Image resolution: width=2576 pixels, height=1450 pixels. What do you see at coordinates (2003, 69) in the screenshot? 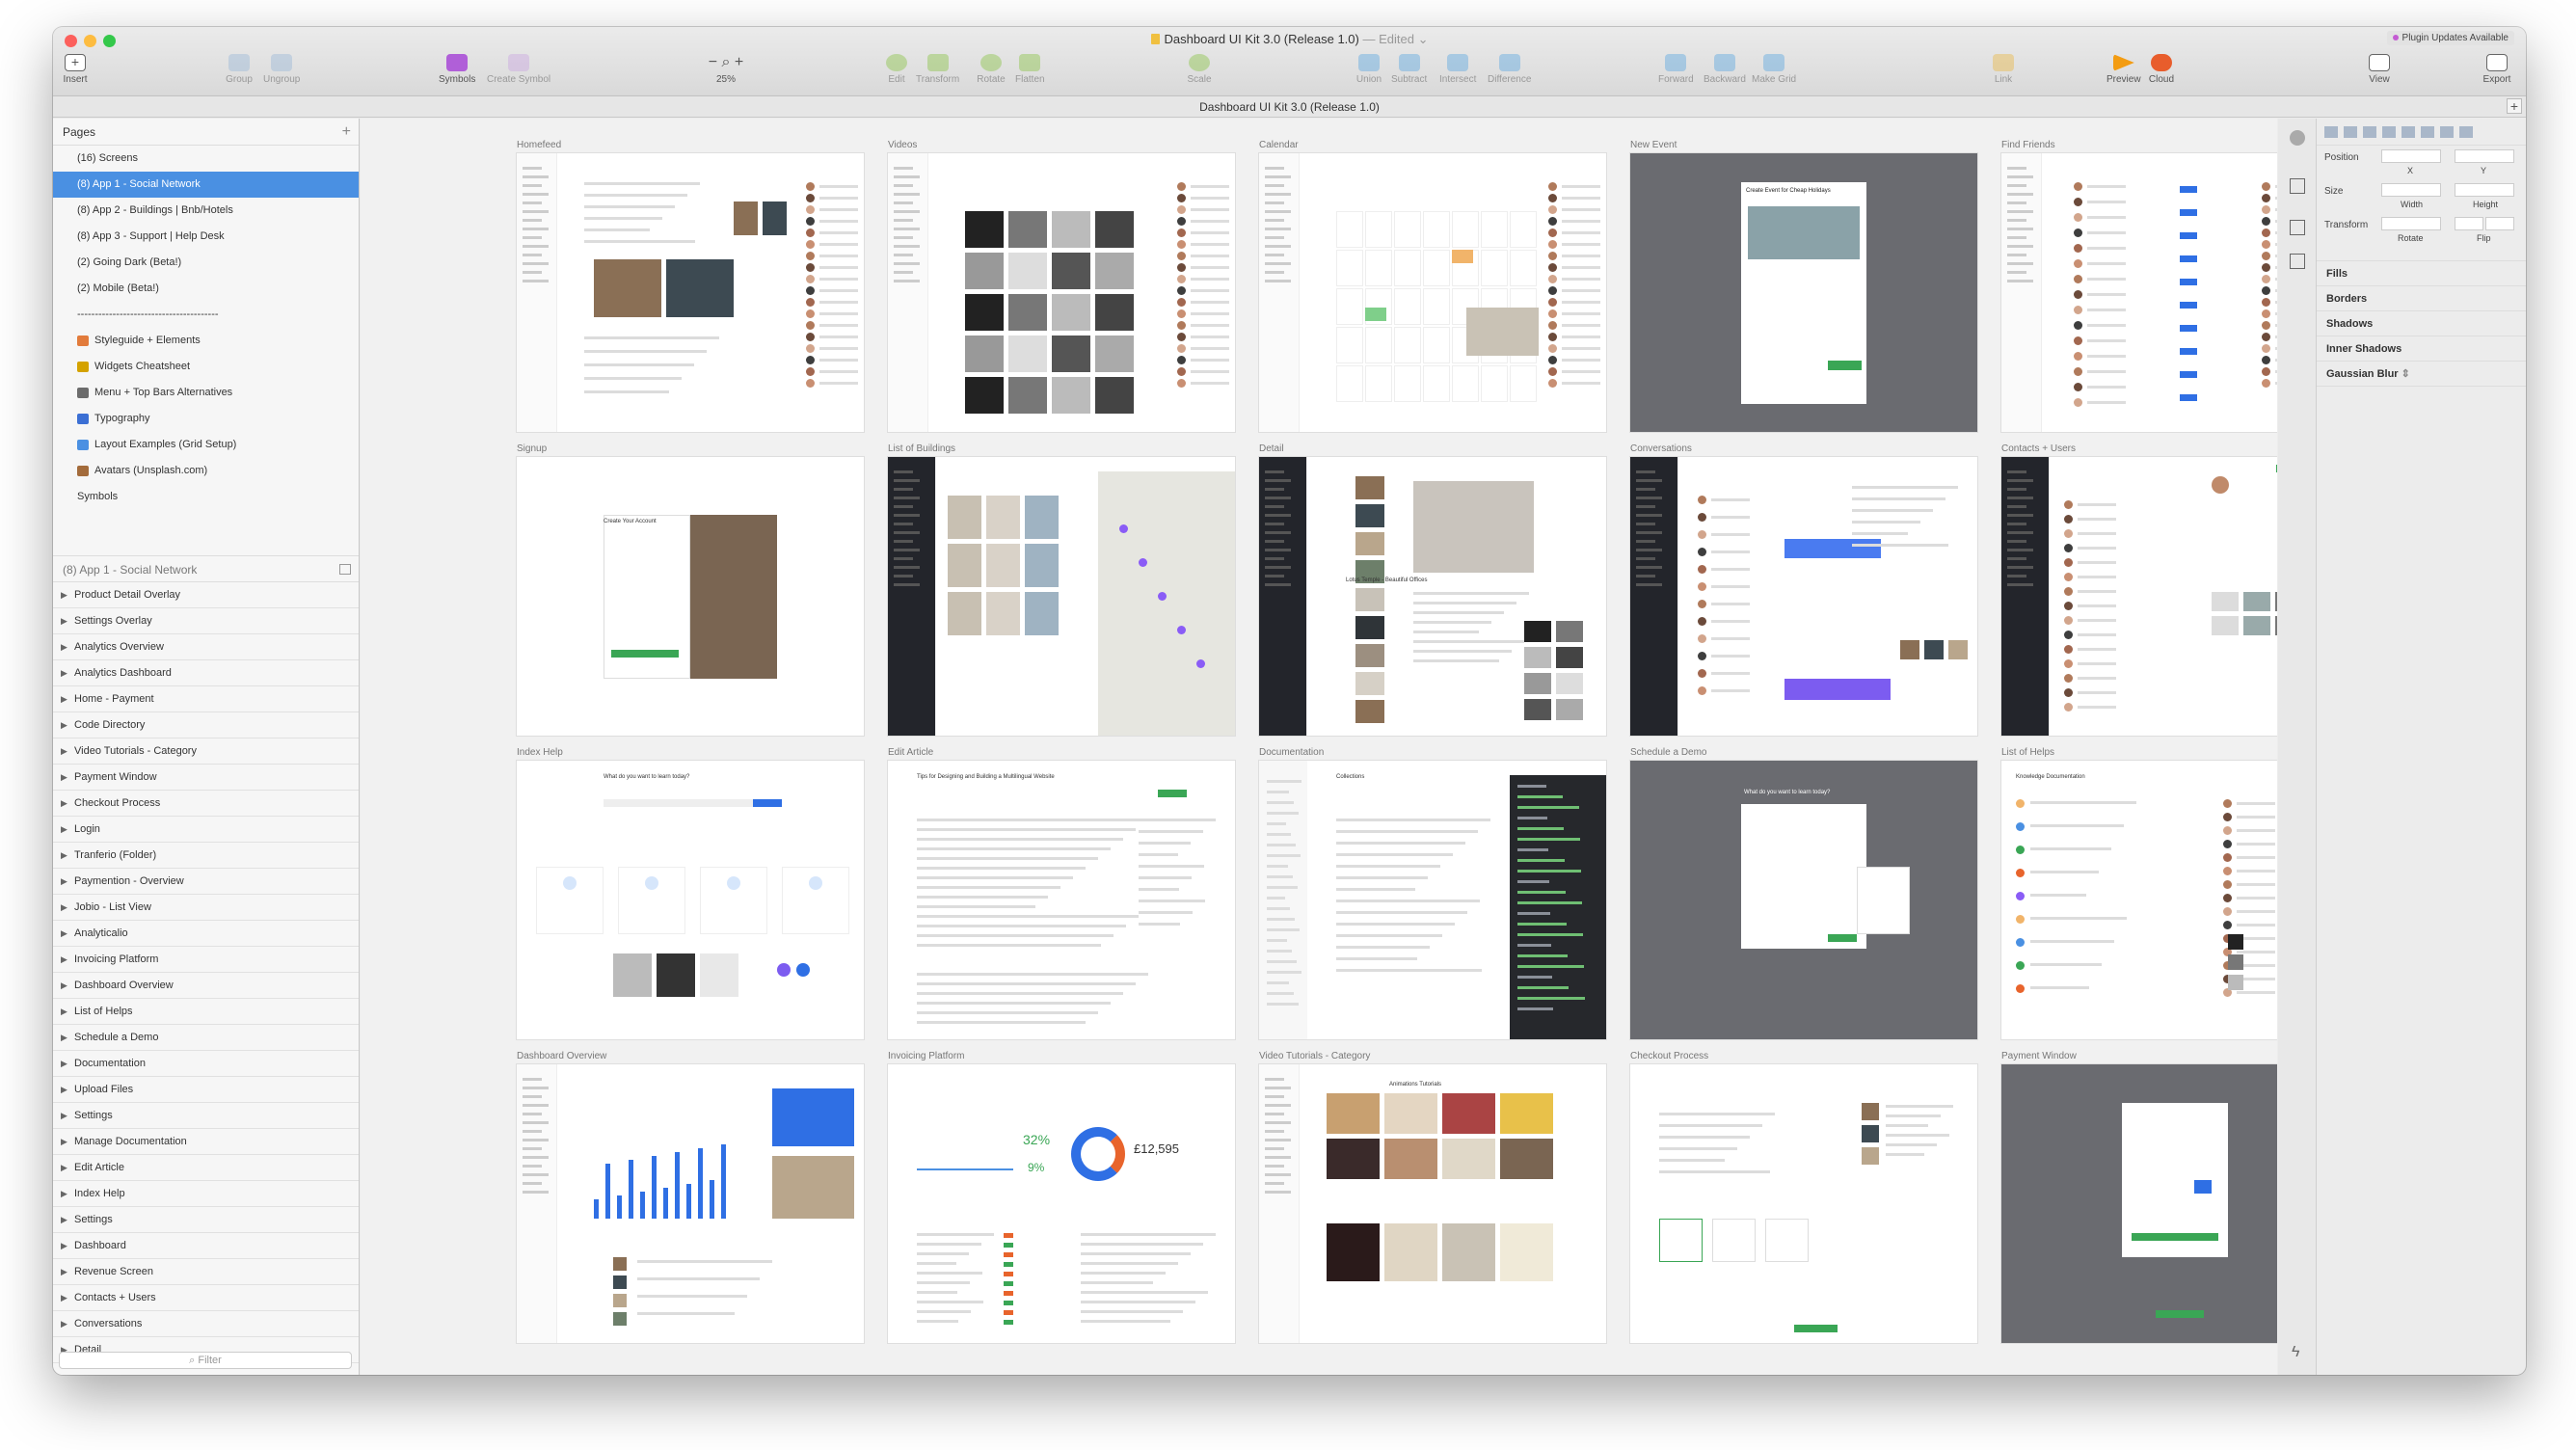
I see `link-button: Link` at bounding box center [2003, 69].